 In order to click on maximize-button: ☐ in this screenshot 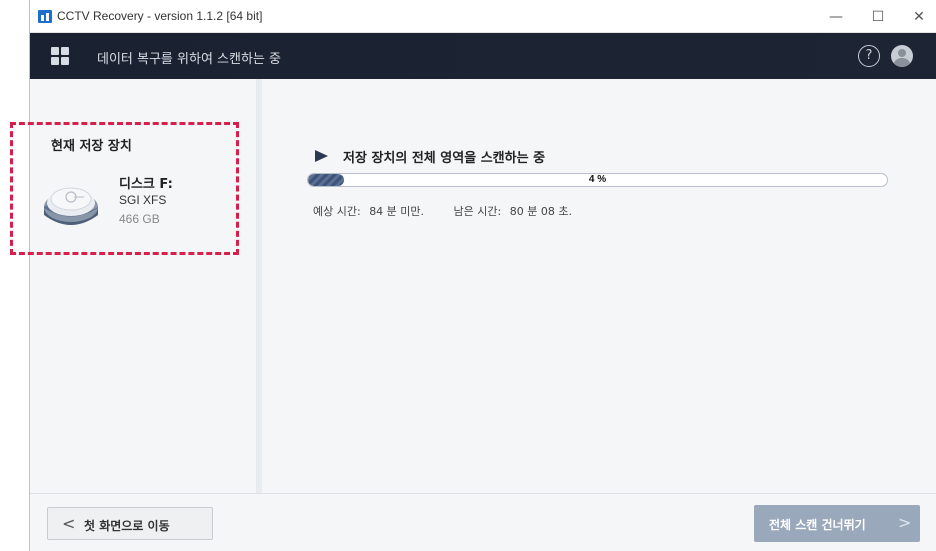, I will do `click(878, 17)`.